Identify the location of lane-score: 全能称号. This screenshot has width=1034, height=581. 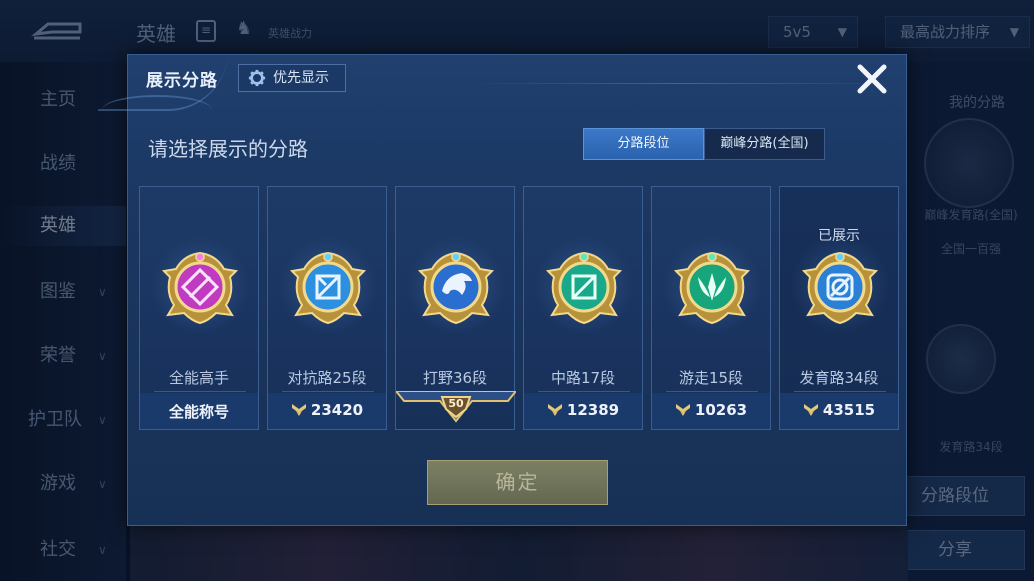
(198, 412).